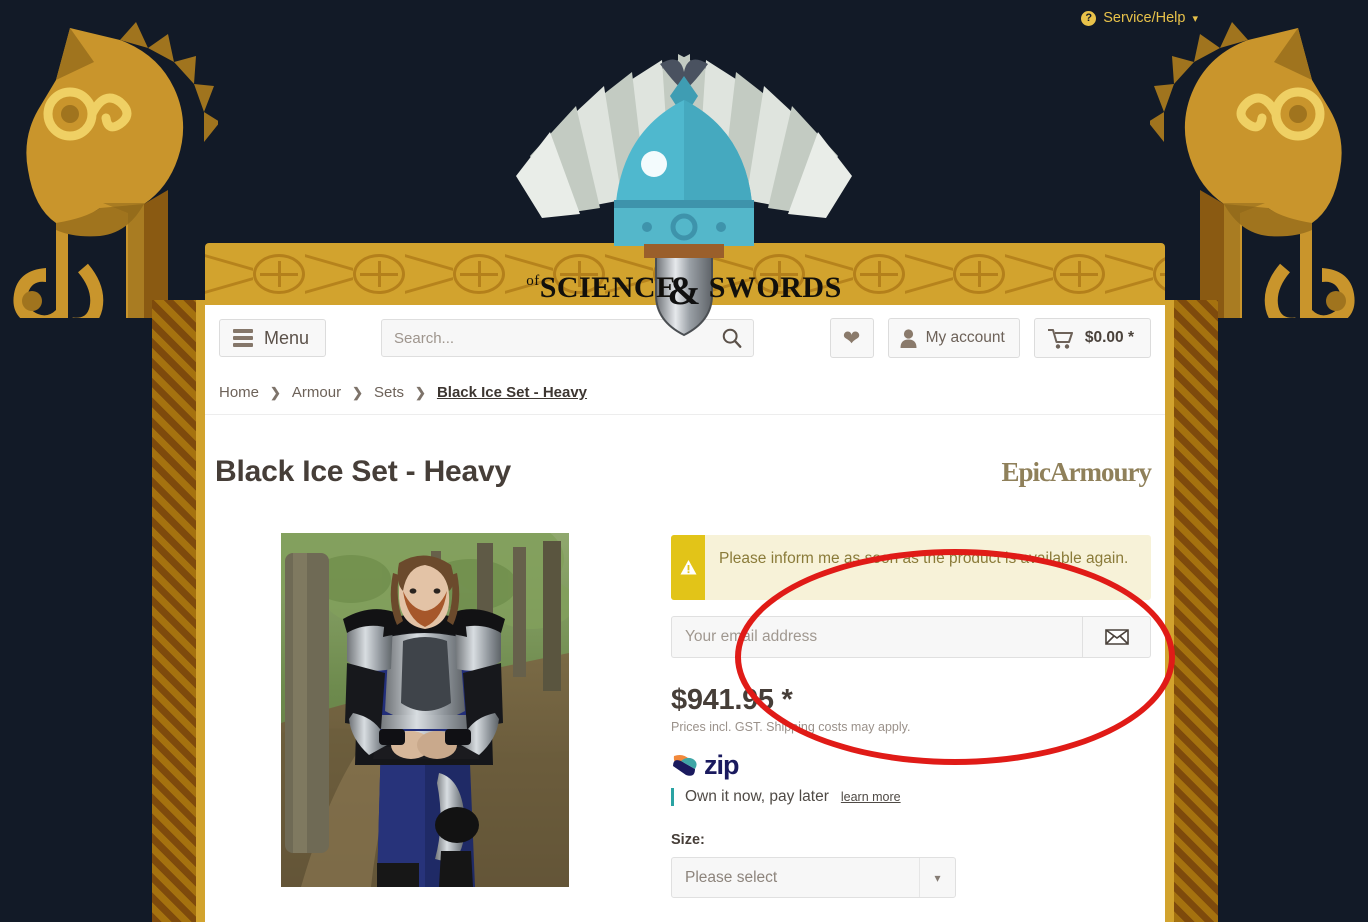 The image size is (1368, 922). I want to click on service-help-link: ? Service/Help ▾, so click(1139, 18).